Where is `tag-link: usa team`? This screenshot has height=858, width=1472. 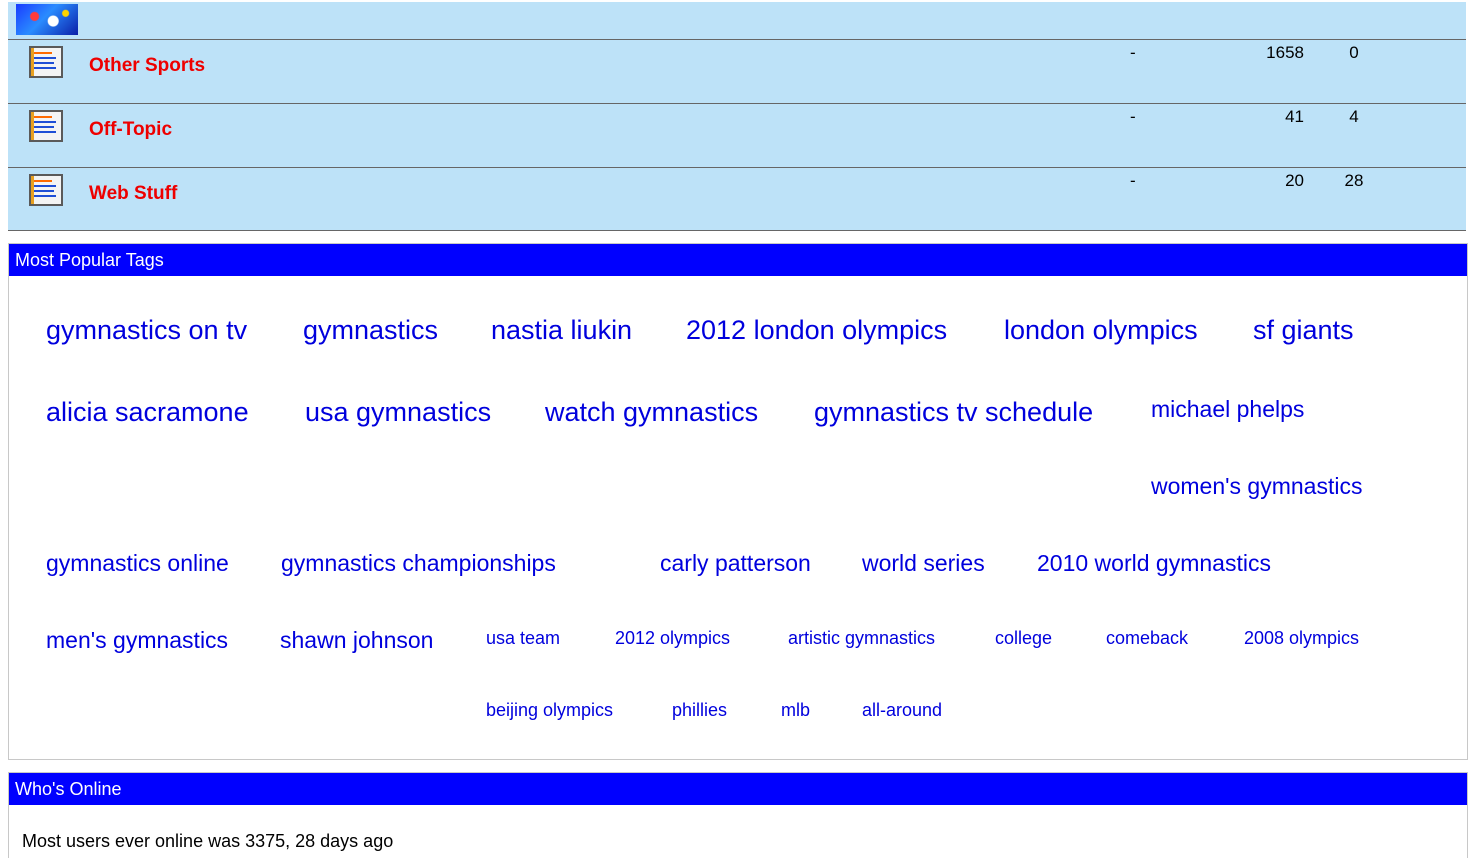 tag-link: usa team is located at coordinates (523, 638).